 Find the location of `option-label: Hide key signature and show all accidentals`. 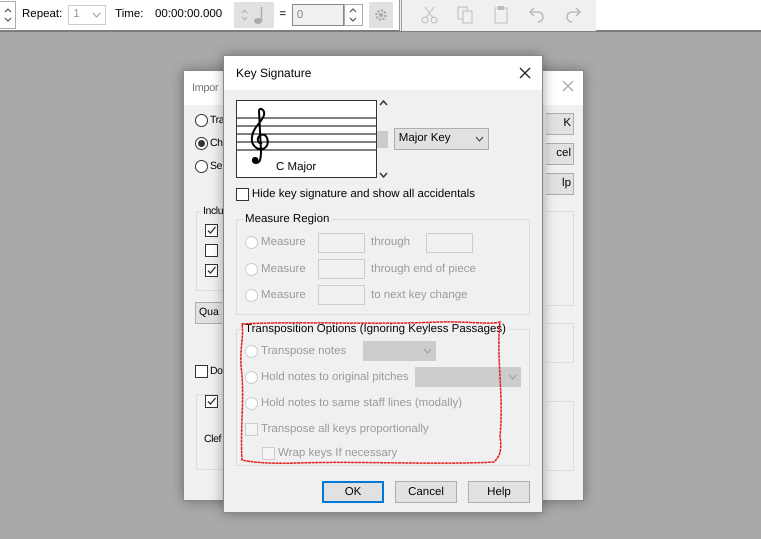

option-label: Hide key signature and show all accidentals is located at coordinates (363, 194).